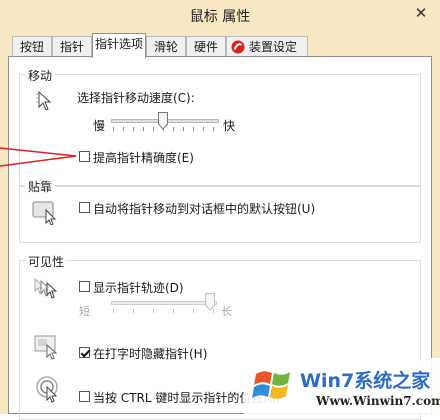 This screenshot has width=440, height=420. Describe the element at coordinates (44, 213) in the screenshot. I see `snap-to-button-icon` at that location.